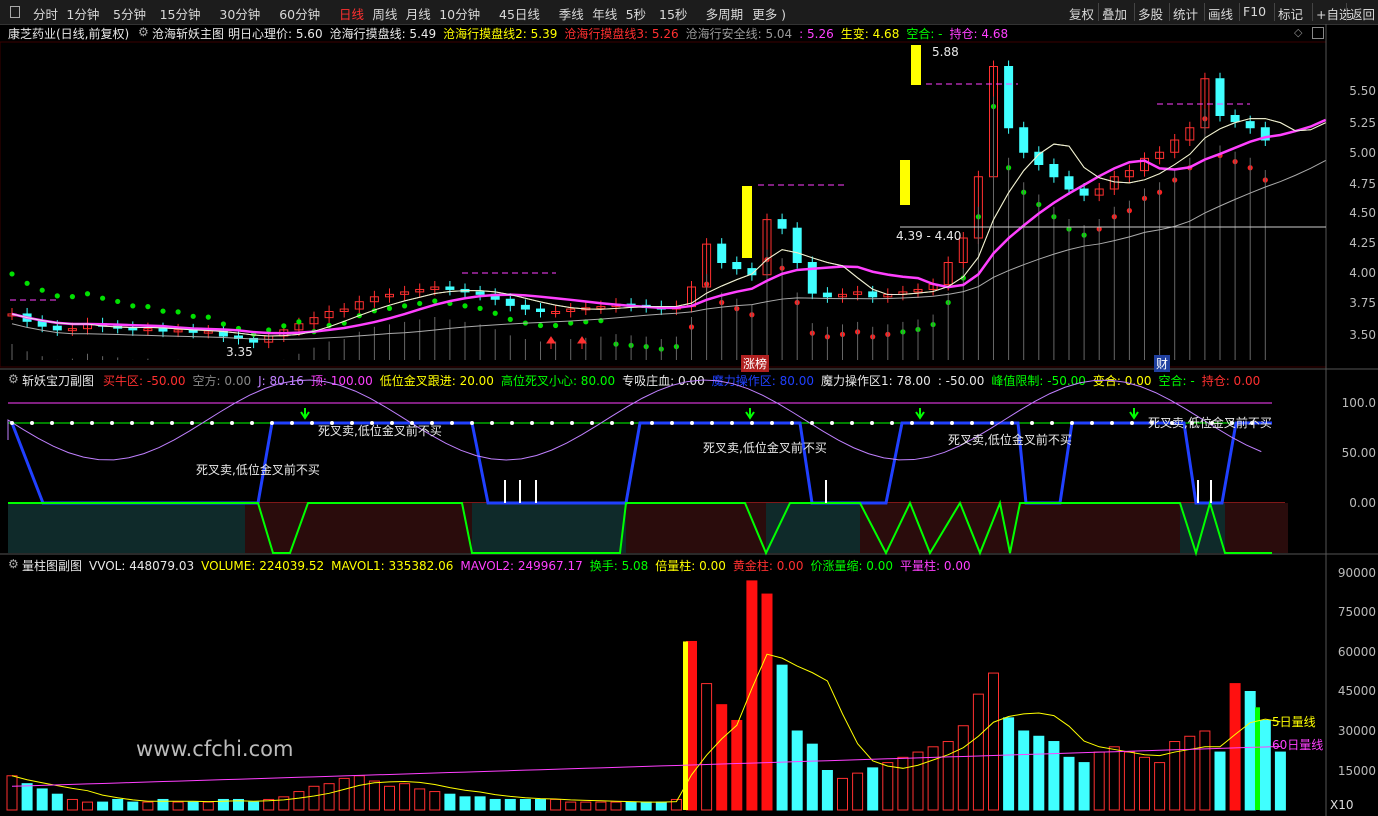 This screenshot has height=816, width=1378. Describe the element at coordinates (755, 363) in the screenshot. I see `limit-up-badge: 涨榜` at that location.